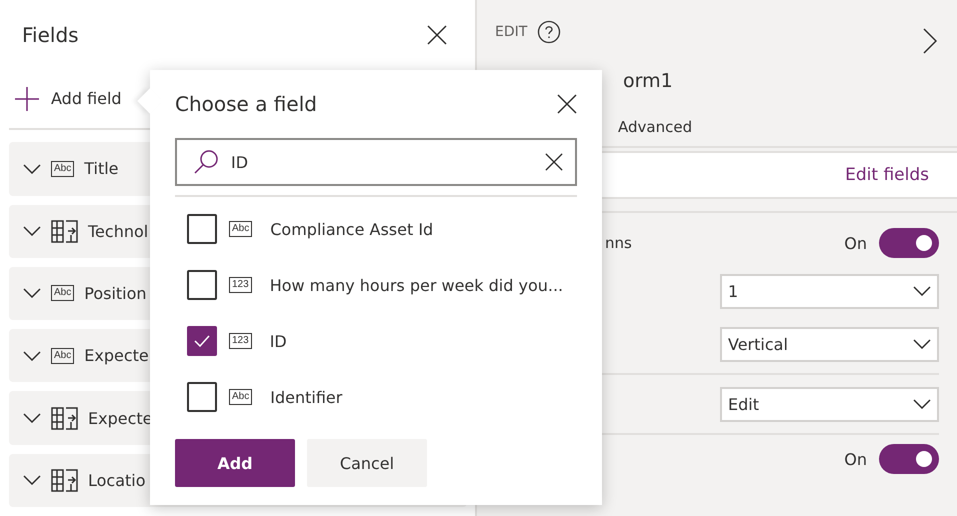 The width and height of the screenshot is (957, 516). What do you see at coordinates (829, 404) in the screenshot?
I see `dropdown: Edit` at bounding box center [829, 404].